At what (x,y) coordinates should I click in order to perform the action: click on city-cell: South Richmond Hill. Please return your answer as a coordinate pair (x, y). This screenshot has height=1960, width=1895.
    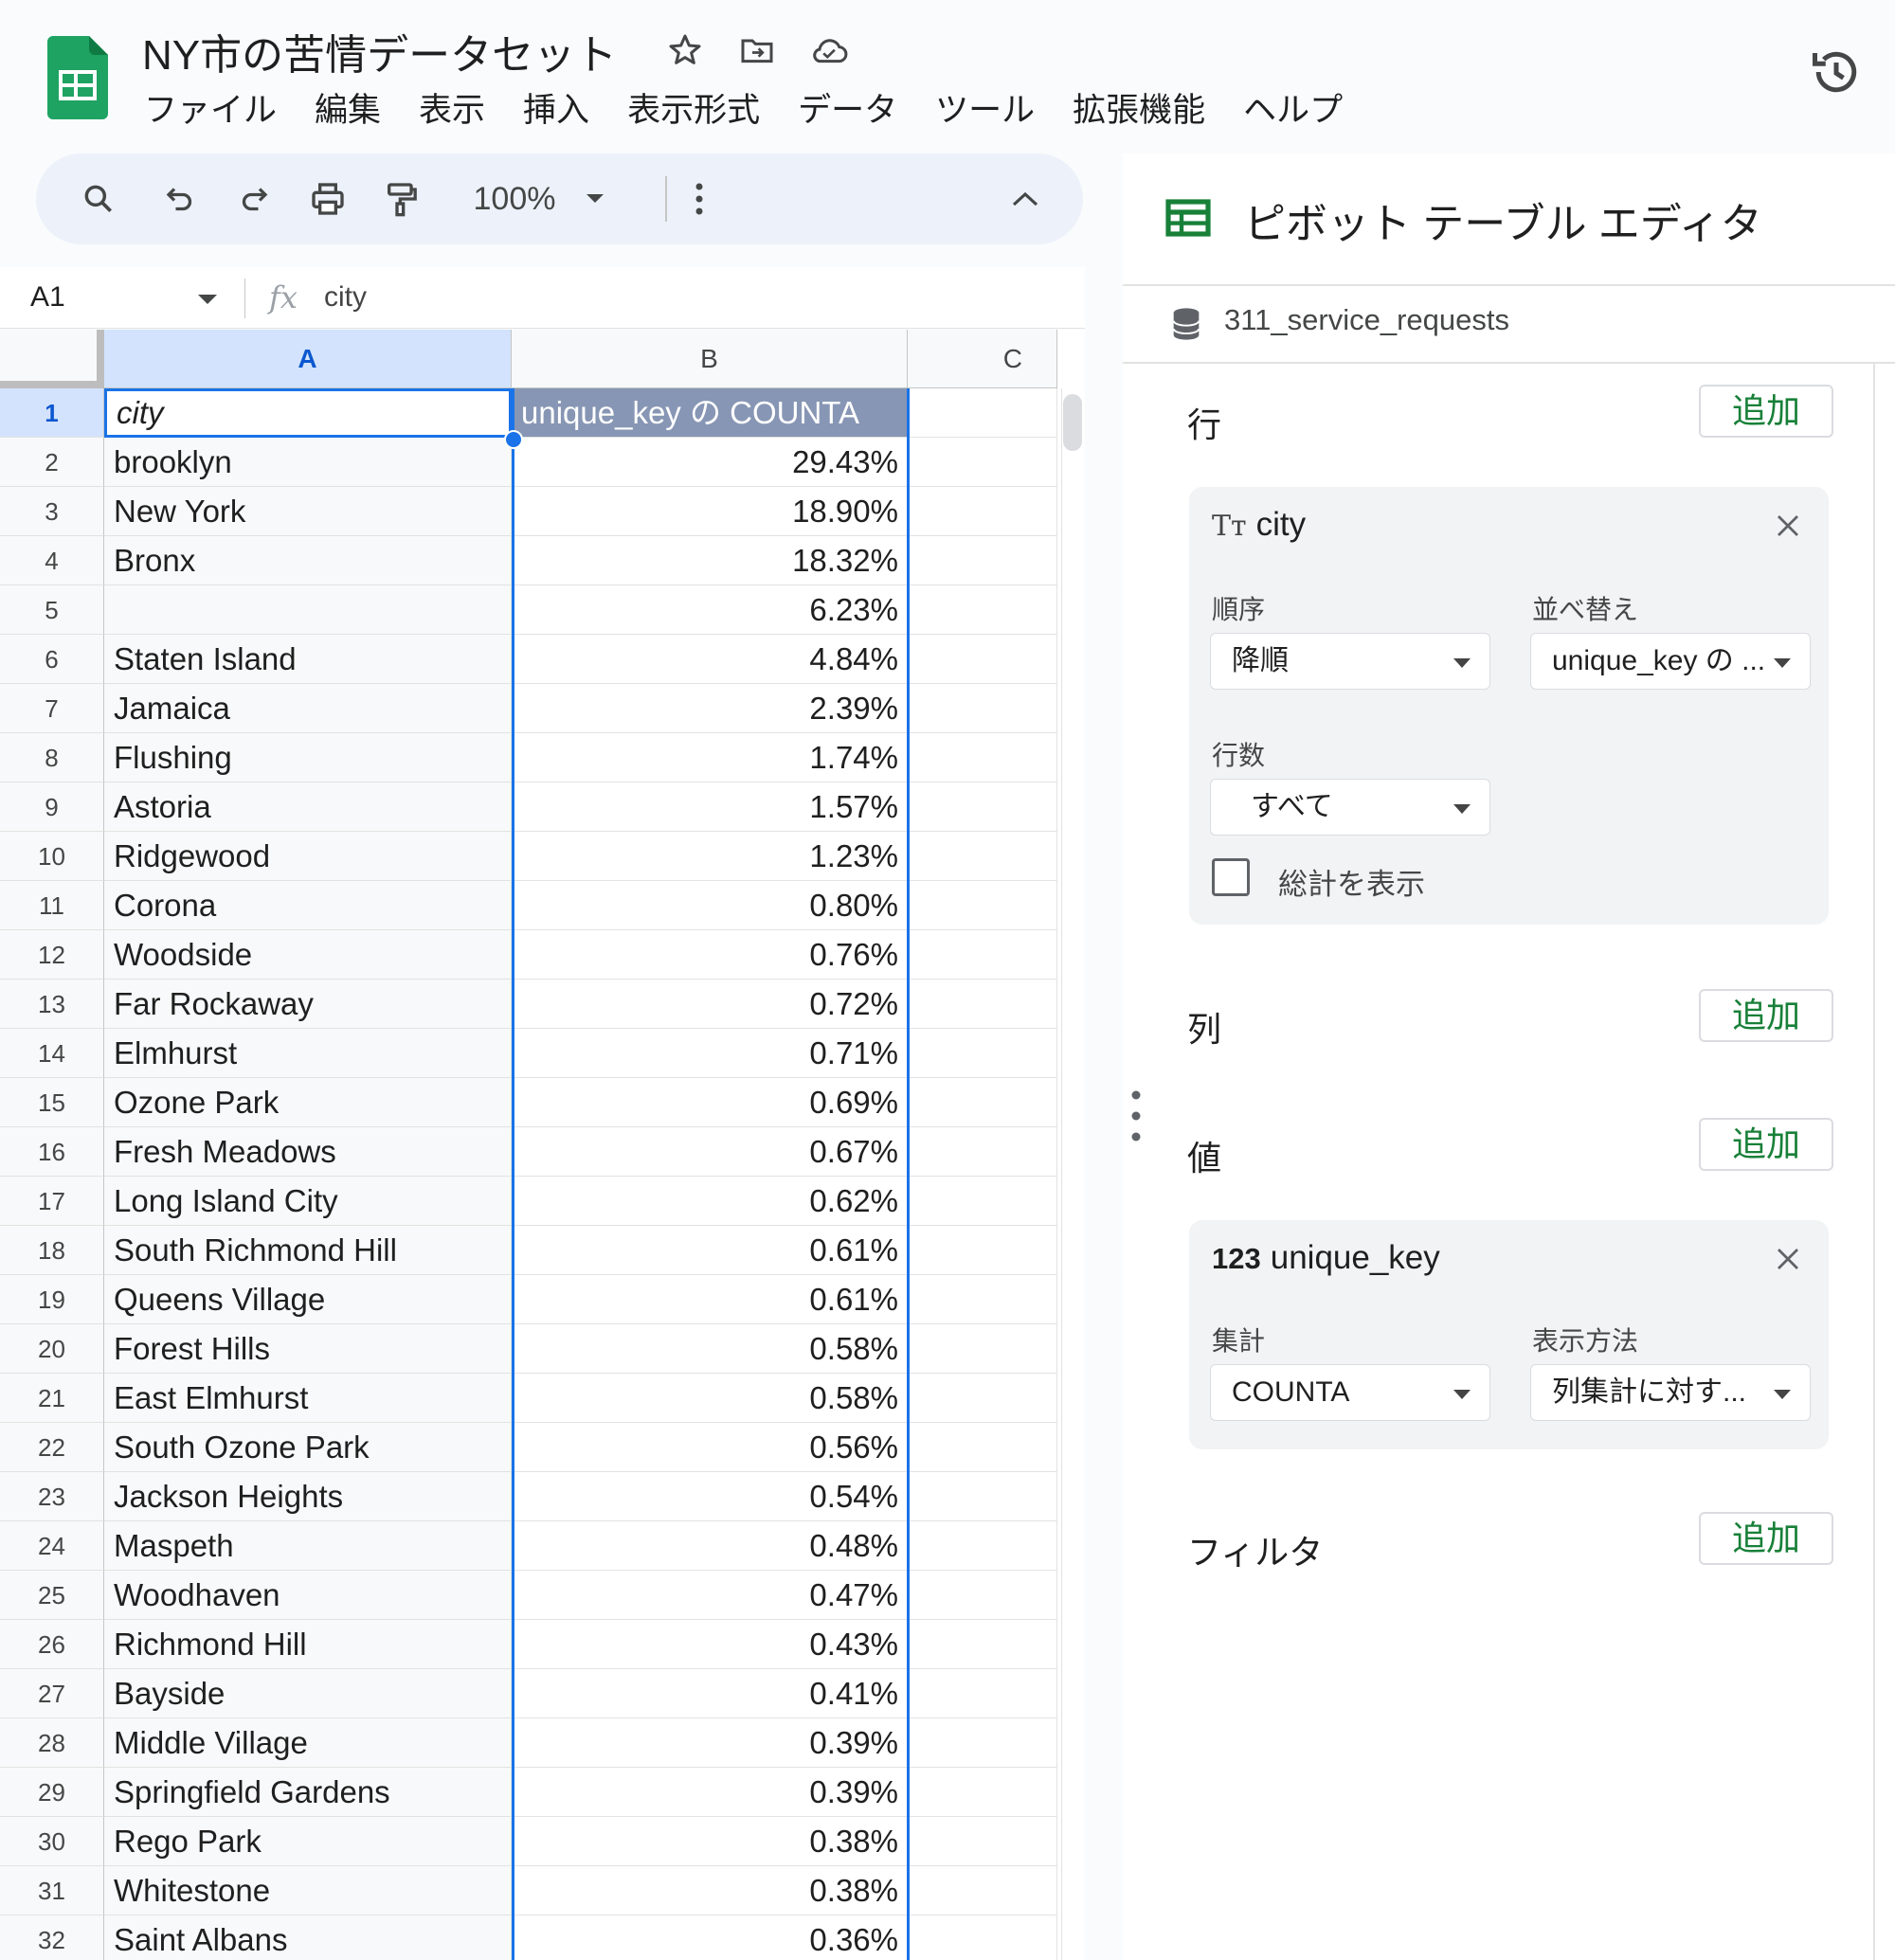
    Looking at the image, I should click on (308, 1251).